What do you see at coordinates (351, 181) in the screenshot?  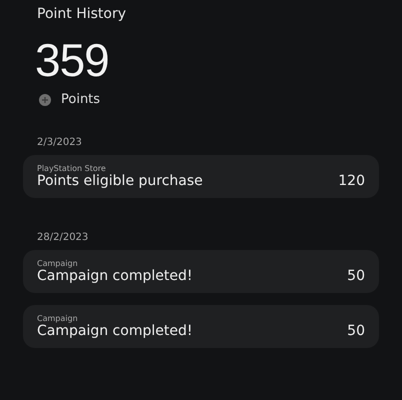 I see `points-value: 120` at bounding box center [351, 181].